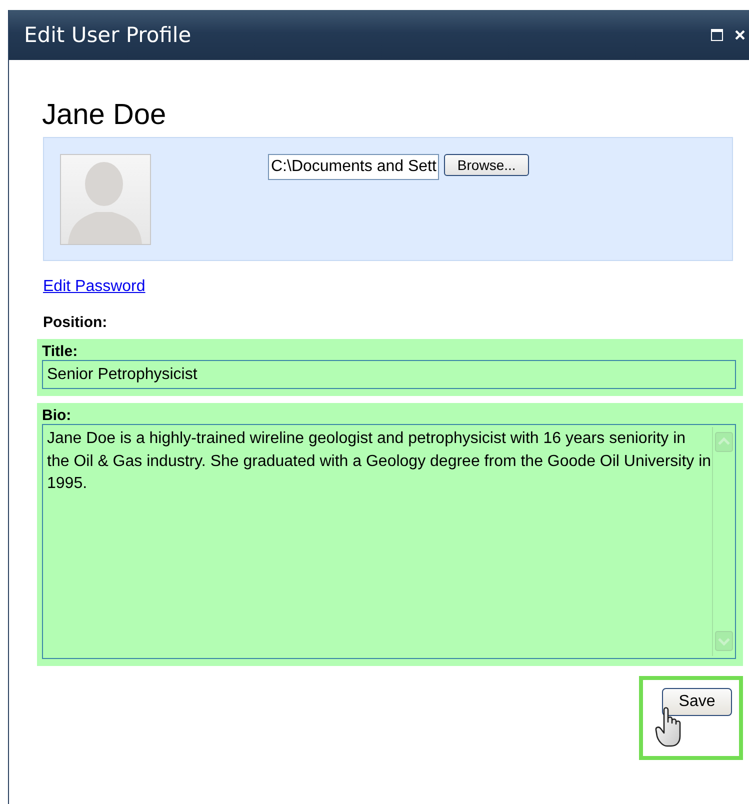 The width and height of the screenshot is (749, 804). What do you see at coordinates (94, 287) in the screenshot?
I see `edit-password-link: Edit Password` at bounding box center [94, 287].